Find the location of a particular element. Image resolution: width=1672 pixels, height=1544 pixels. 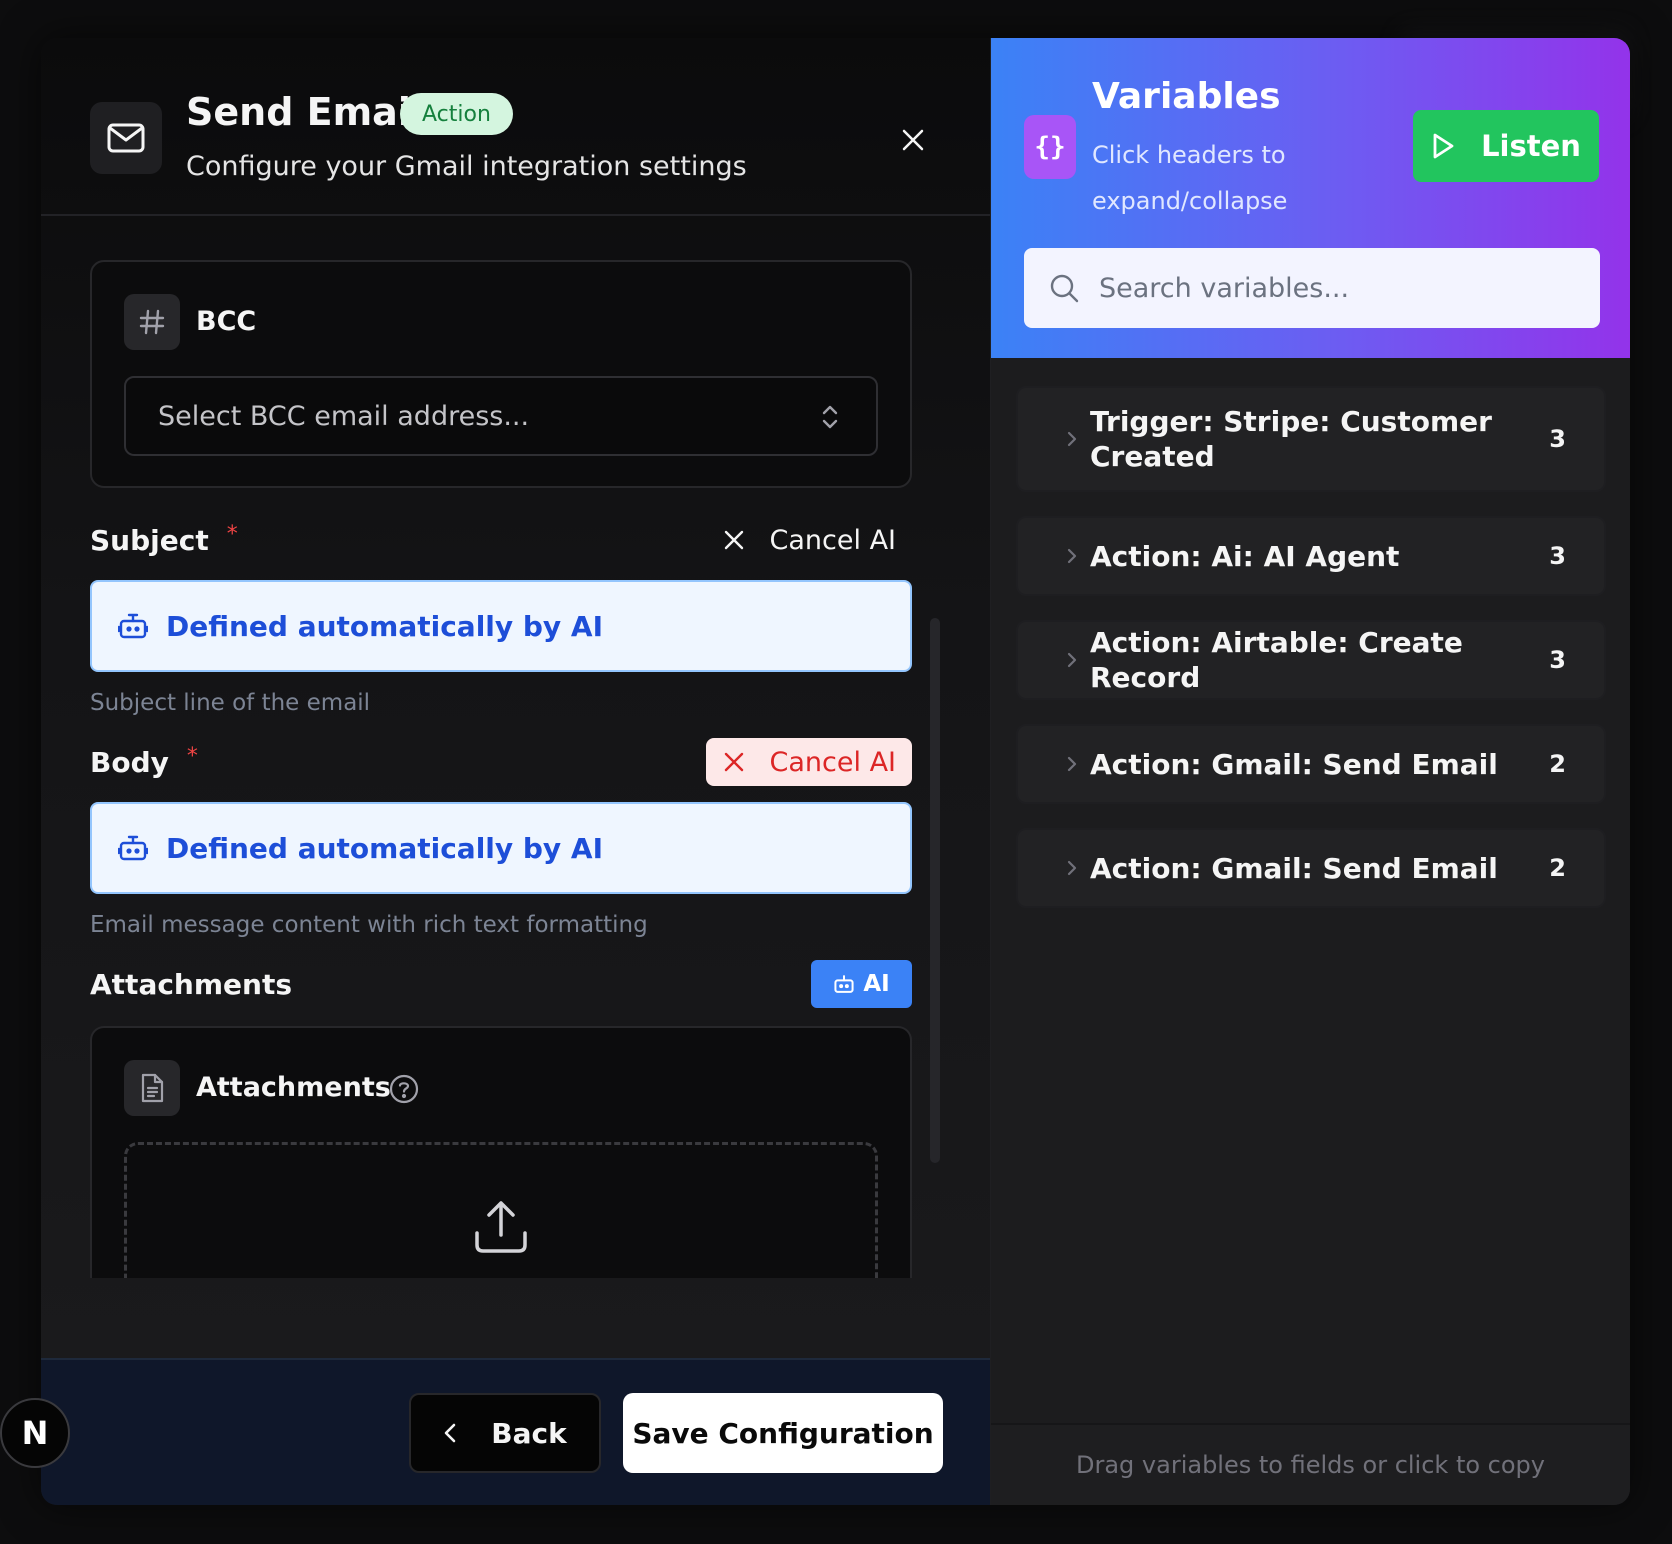

ai-button-label: AI is located at coordinates (876, 984).